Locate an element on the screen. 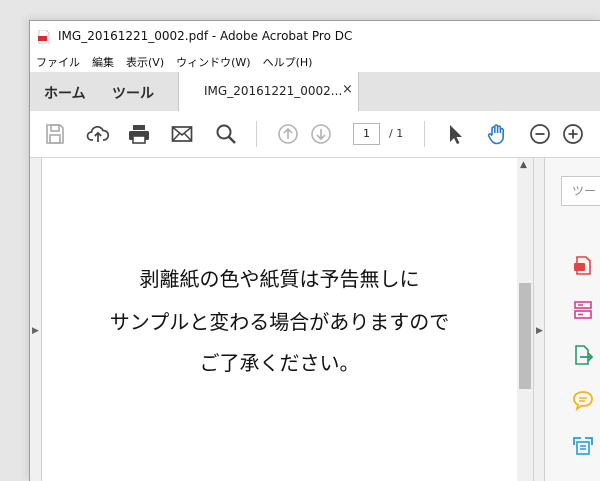 The width and height of the screenshot is (600, 481). menu-bar: ファイル 編集 表示(V) ウィンドウ(W) ヘルプ(H) is located at coordinates (315, 61).